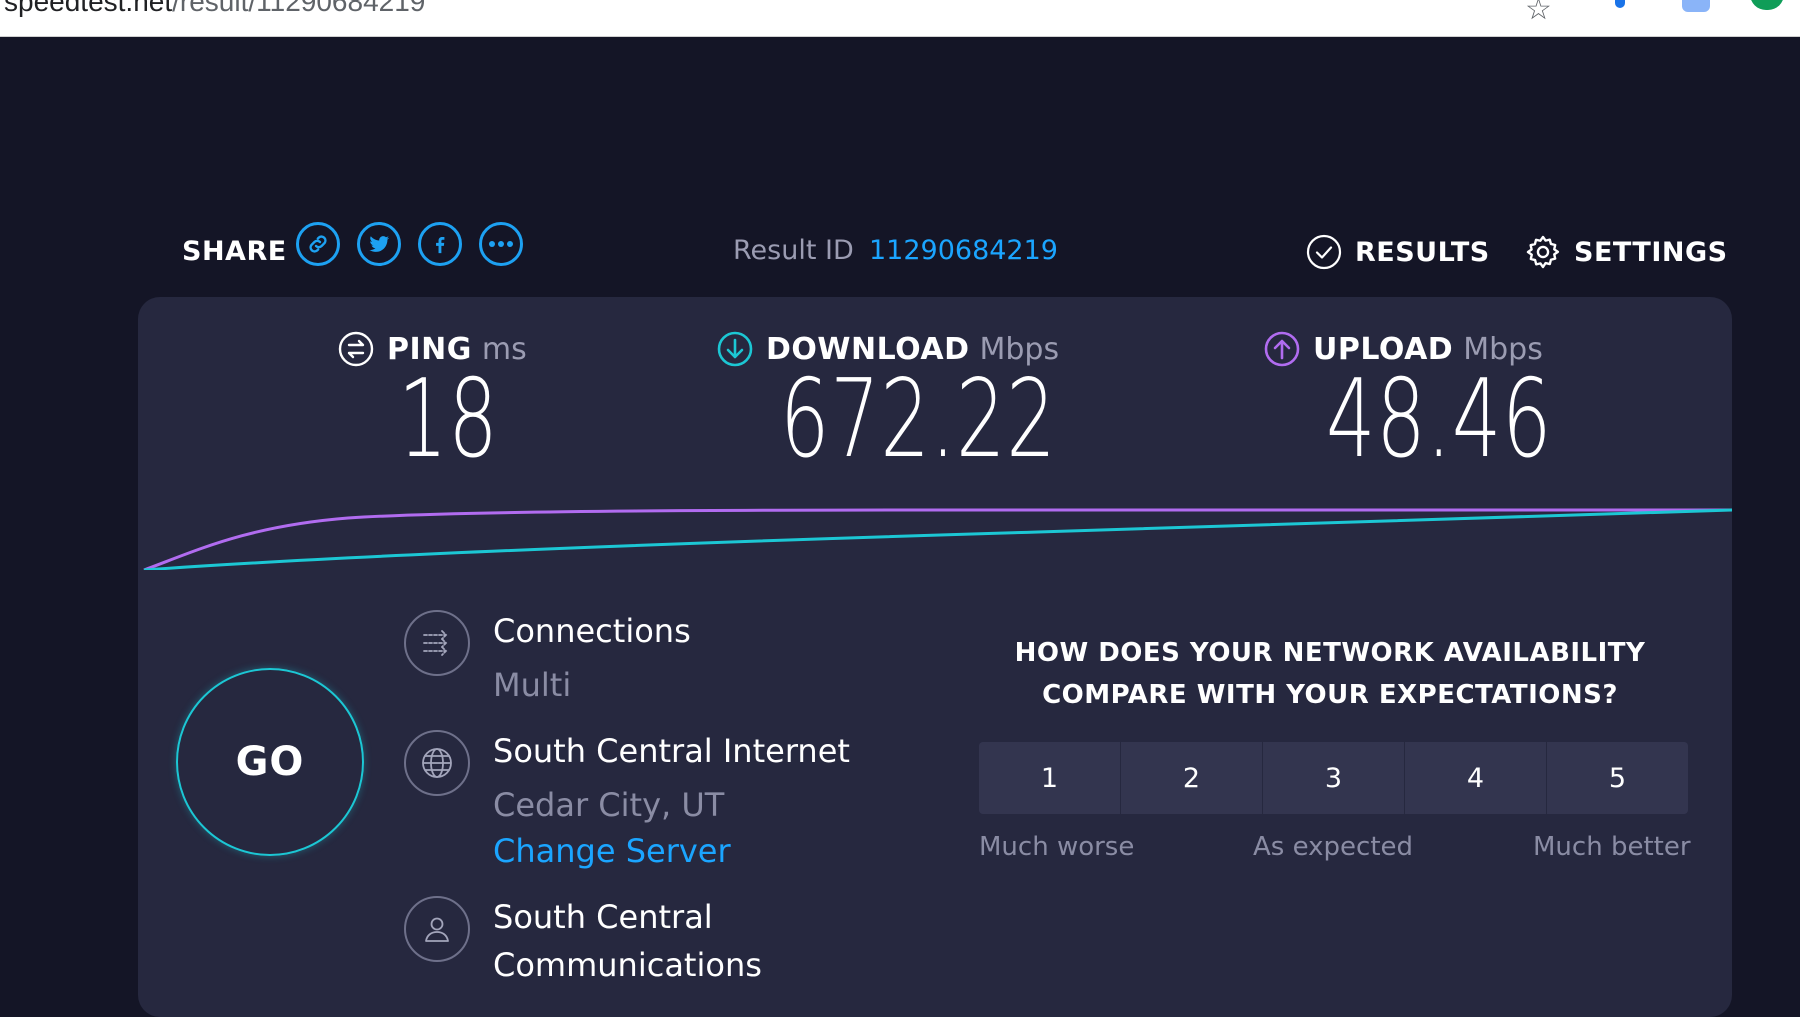 The image size is (1800, 1017). Describe the element at coordinates (1543, 252) in the screenshot. I see `gear-icon` at that location.